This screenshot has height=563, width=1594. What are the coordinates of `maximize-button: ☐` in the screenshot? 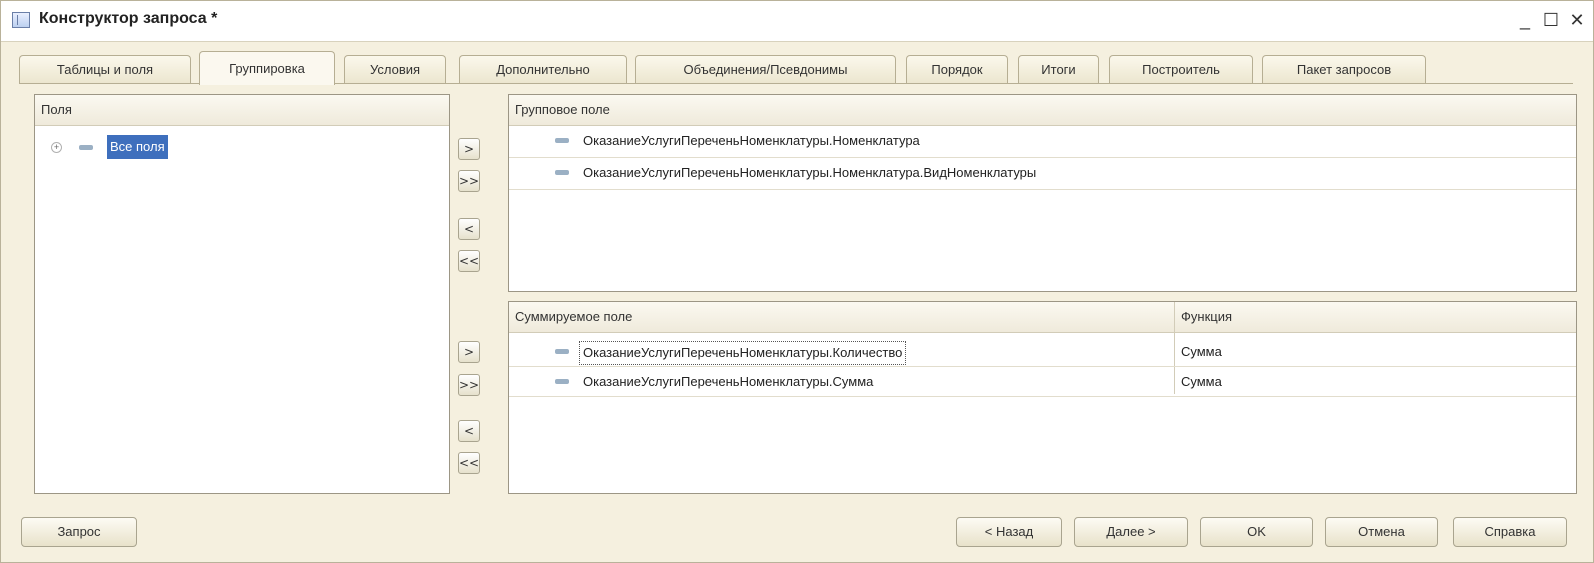 It's located at (1551, 20).